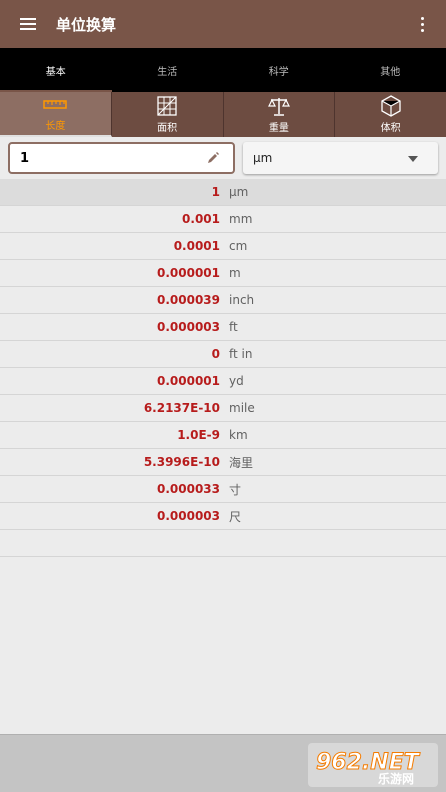  I want to click on list-item: 0.0001 cm, so click(223, 246).